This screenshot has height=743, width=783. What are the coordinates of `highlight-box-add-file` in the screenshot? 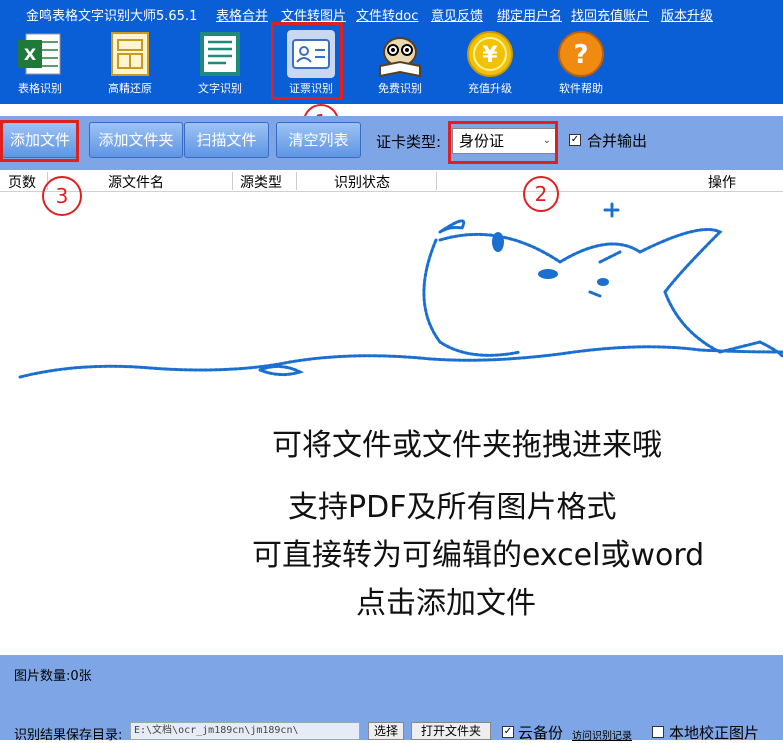 It's located at (39, 141).